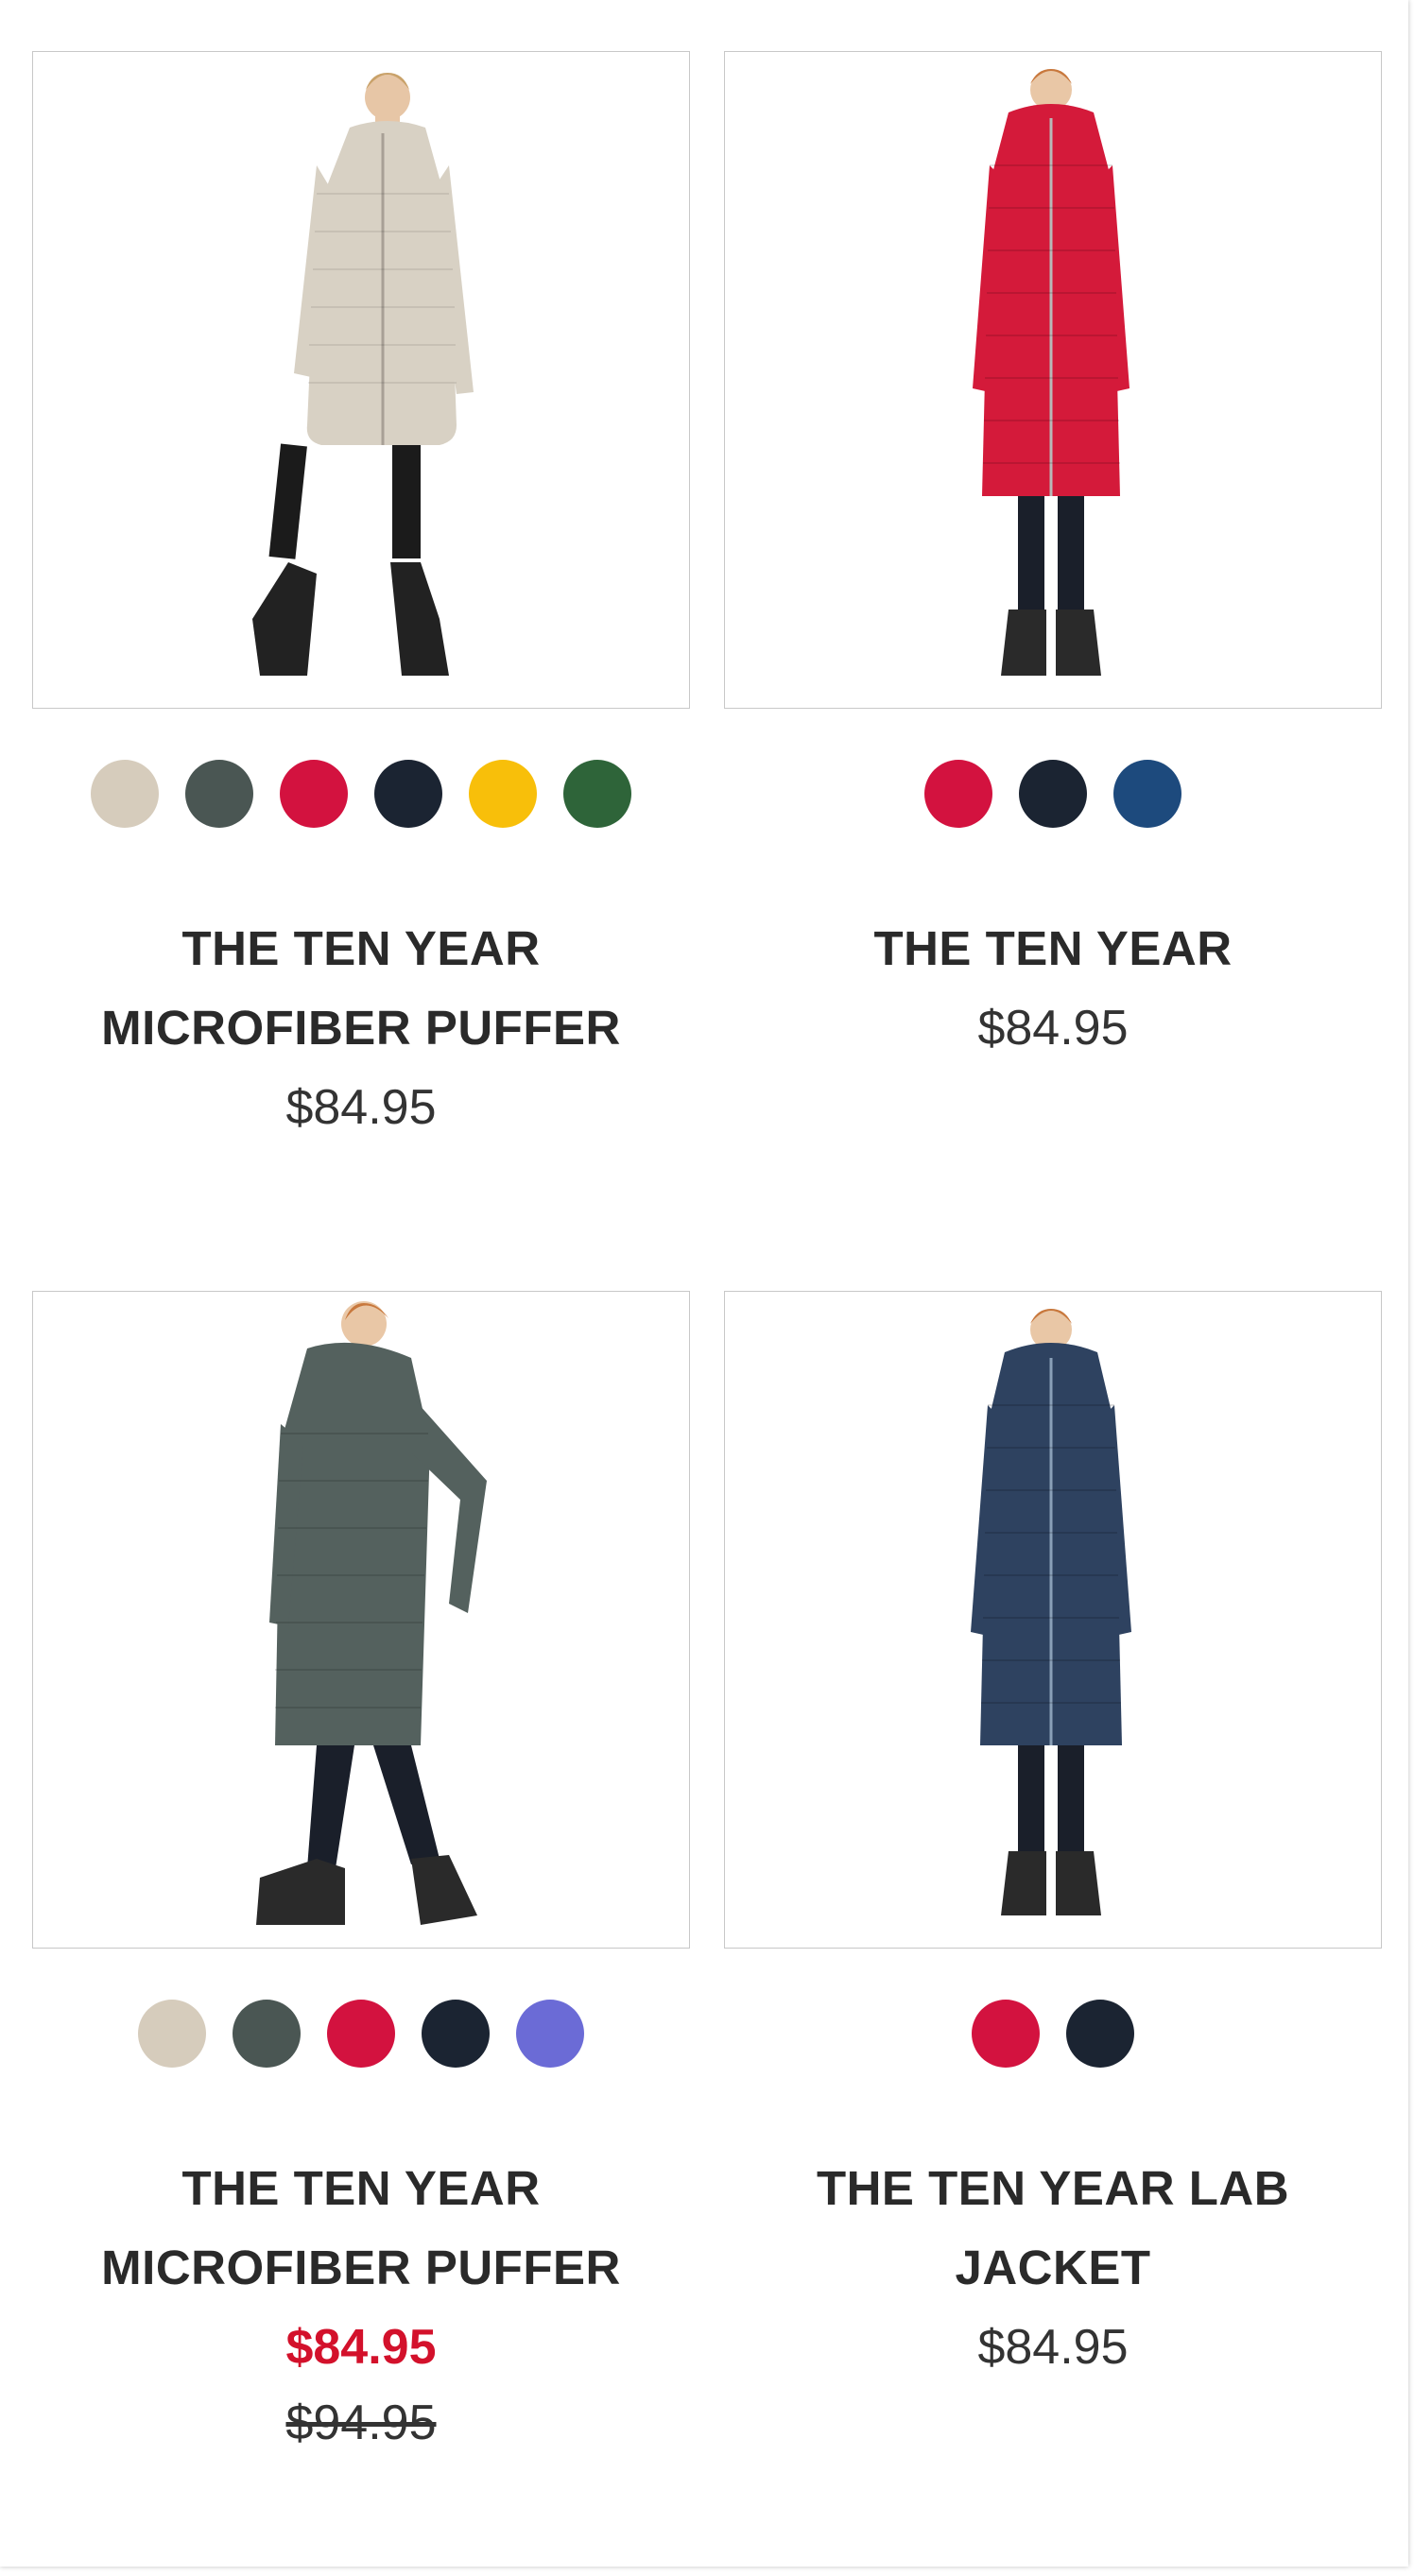 The width and height of the screenshot is (1414, 2576). What do you see at coordinates (550, 2034) in the screenshot?
I see `color-swatch-periwinkle` at bounding box center [550, 2034].